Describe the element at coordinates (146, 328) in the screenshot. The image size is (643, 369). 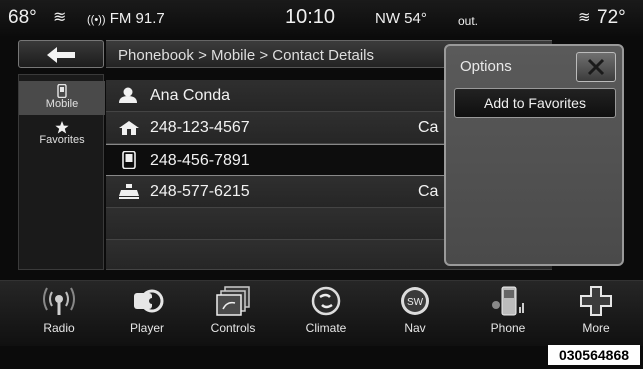
I see `dock-label: Player` at that location.